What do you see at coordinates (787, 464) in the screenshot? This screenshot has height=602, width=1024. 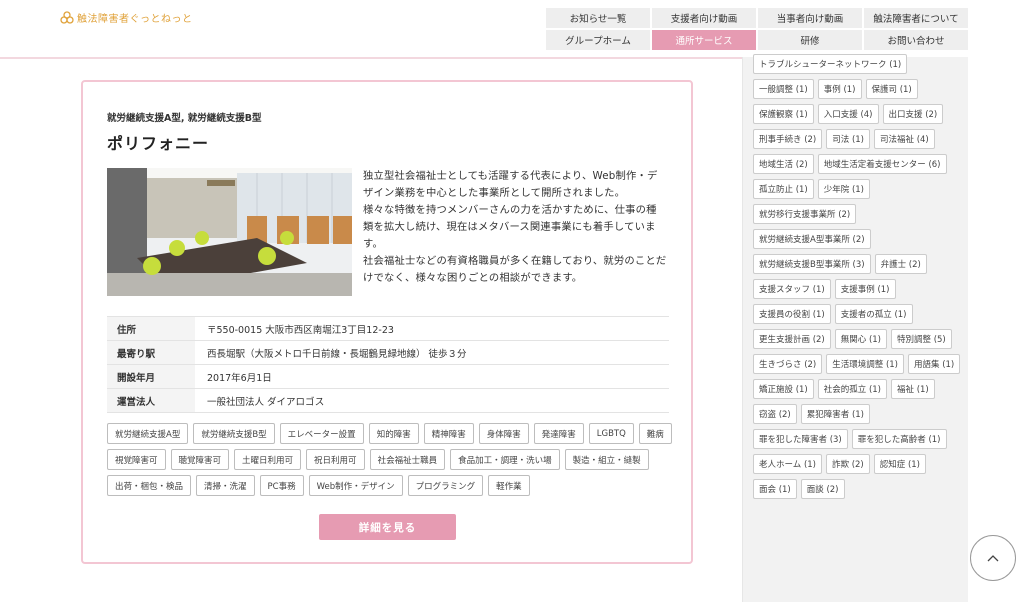 I see `sidebar-tag: 老人ホーム (1)` at bounding box center [787, 464].